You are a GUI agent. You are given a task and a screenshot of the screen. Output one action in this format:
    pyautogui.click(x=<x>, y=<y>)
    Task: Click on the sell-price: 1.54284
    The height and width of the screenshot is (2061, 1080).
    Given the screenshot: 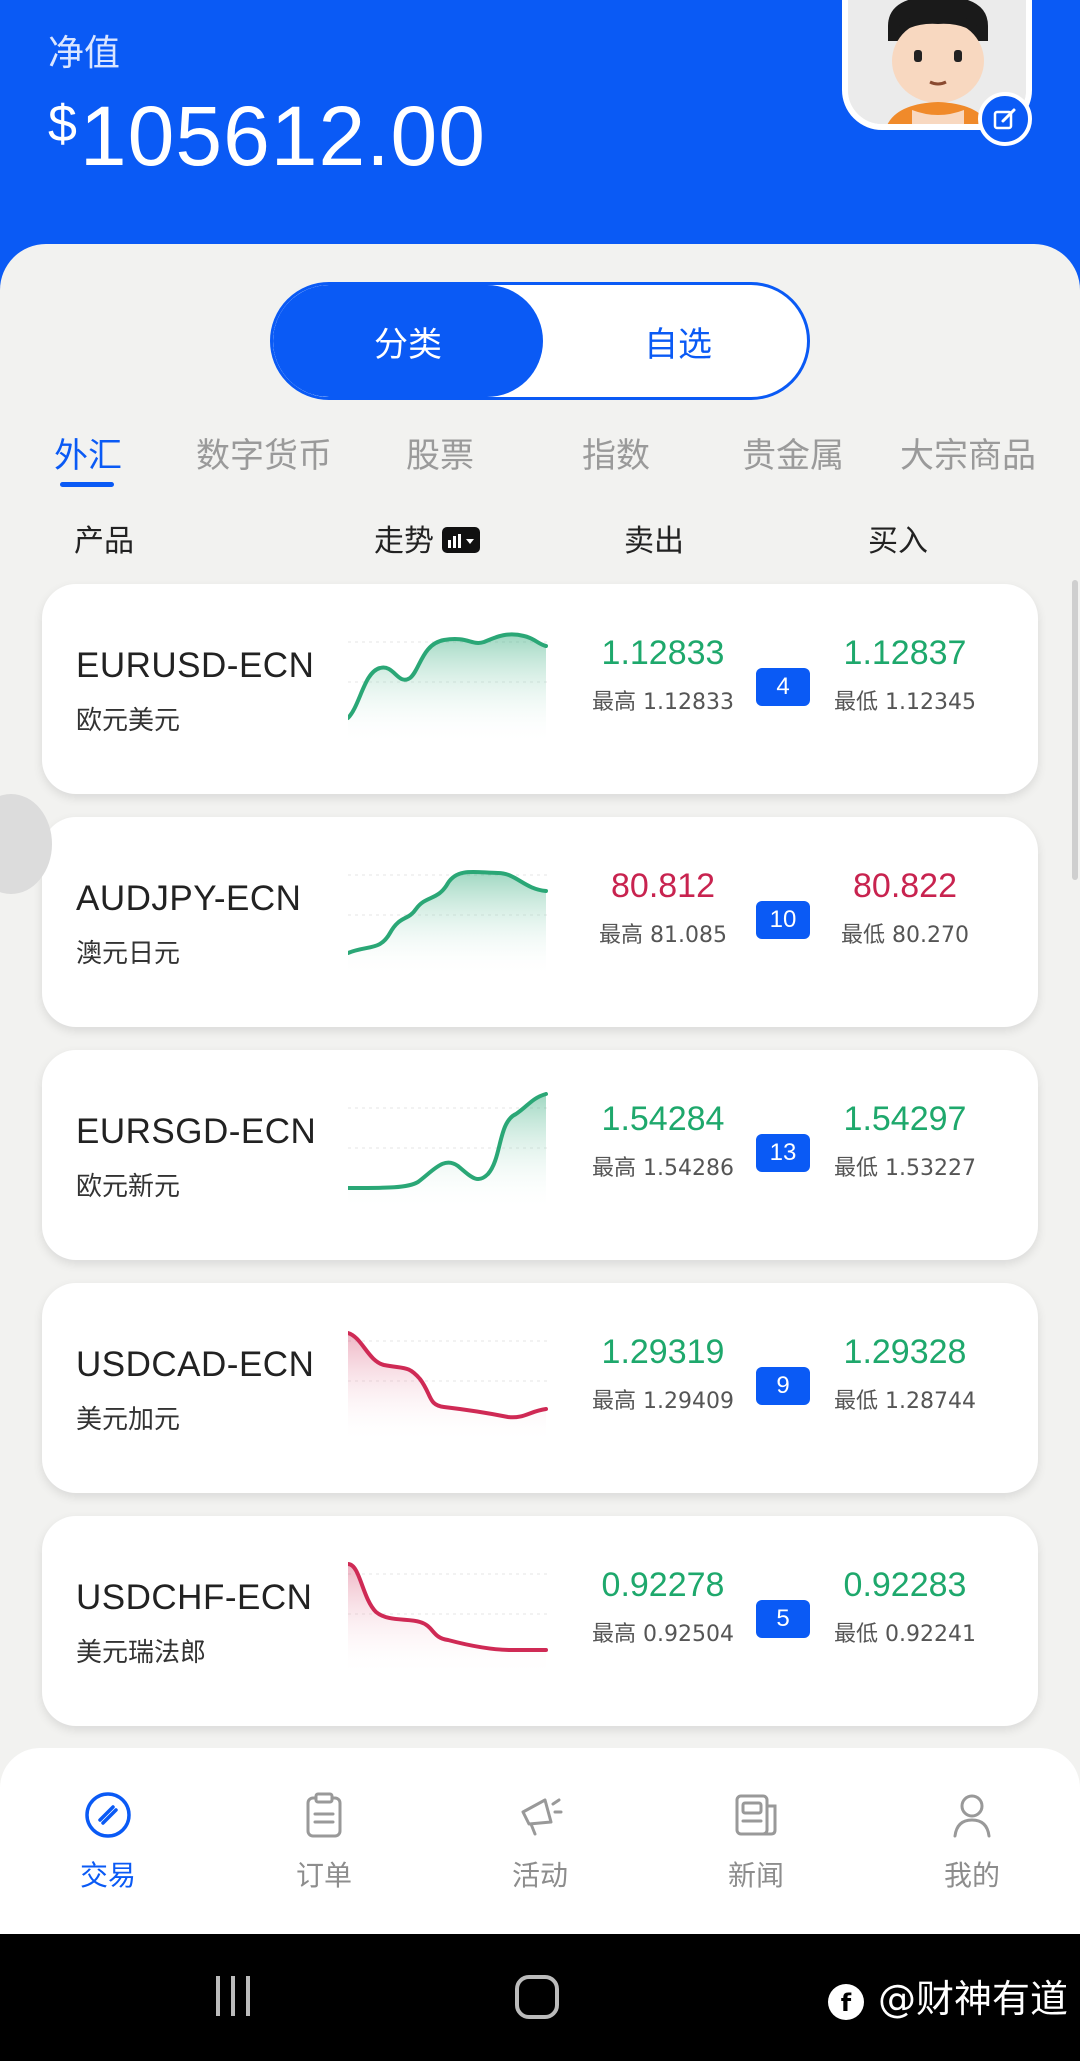 What is the action you would take?
    pyautogui.click(x=663, y=1119)
    